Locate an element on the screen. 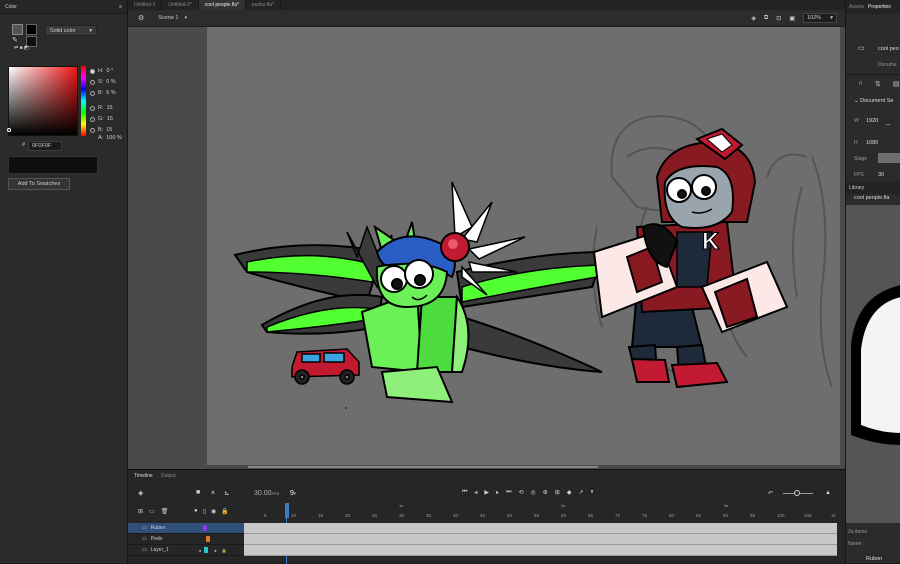 The width and height of the screenshot is (900, 564). prev-frame-icon: ◂ is located at coordinates (475, 492).